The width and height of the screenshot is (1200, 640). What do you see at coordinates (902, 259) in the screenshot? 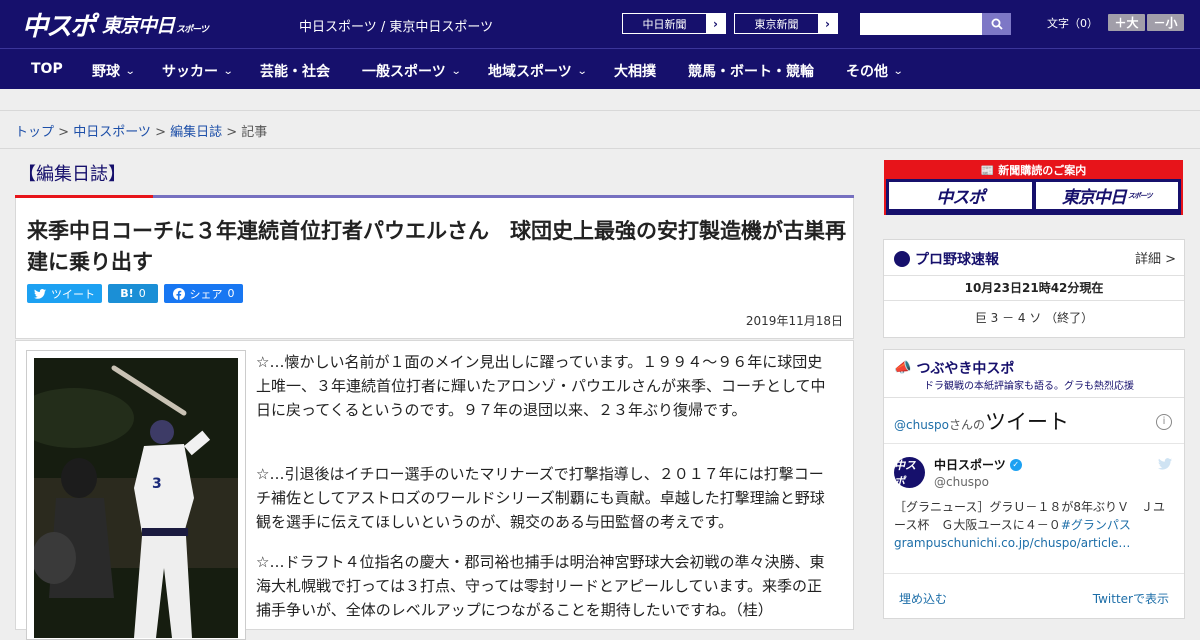
I see `baseball-icon` at bounding box center [902, 259].